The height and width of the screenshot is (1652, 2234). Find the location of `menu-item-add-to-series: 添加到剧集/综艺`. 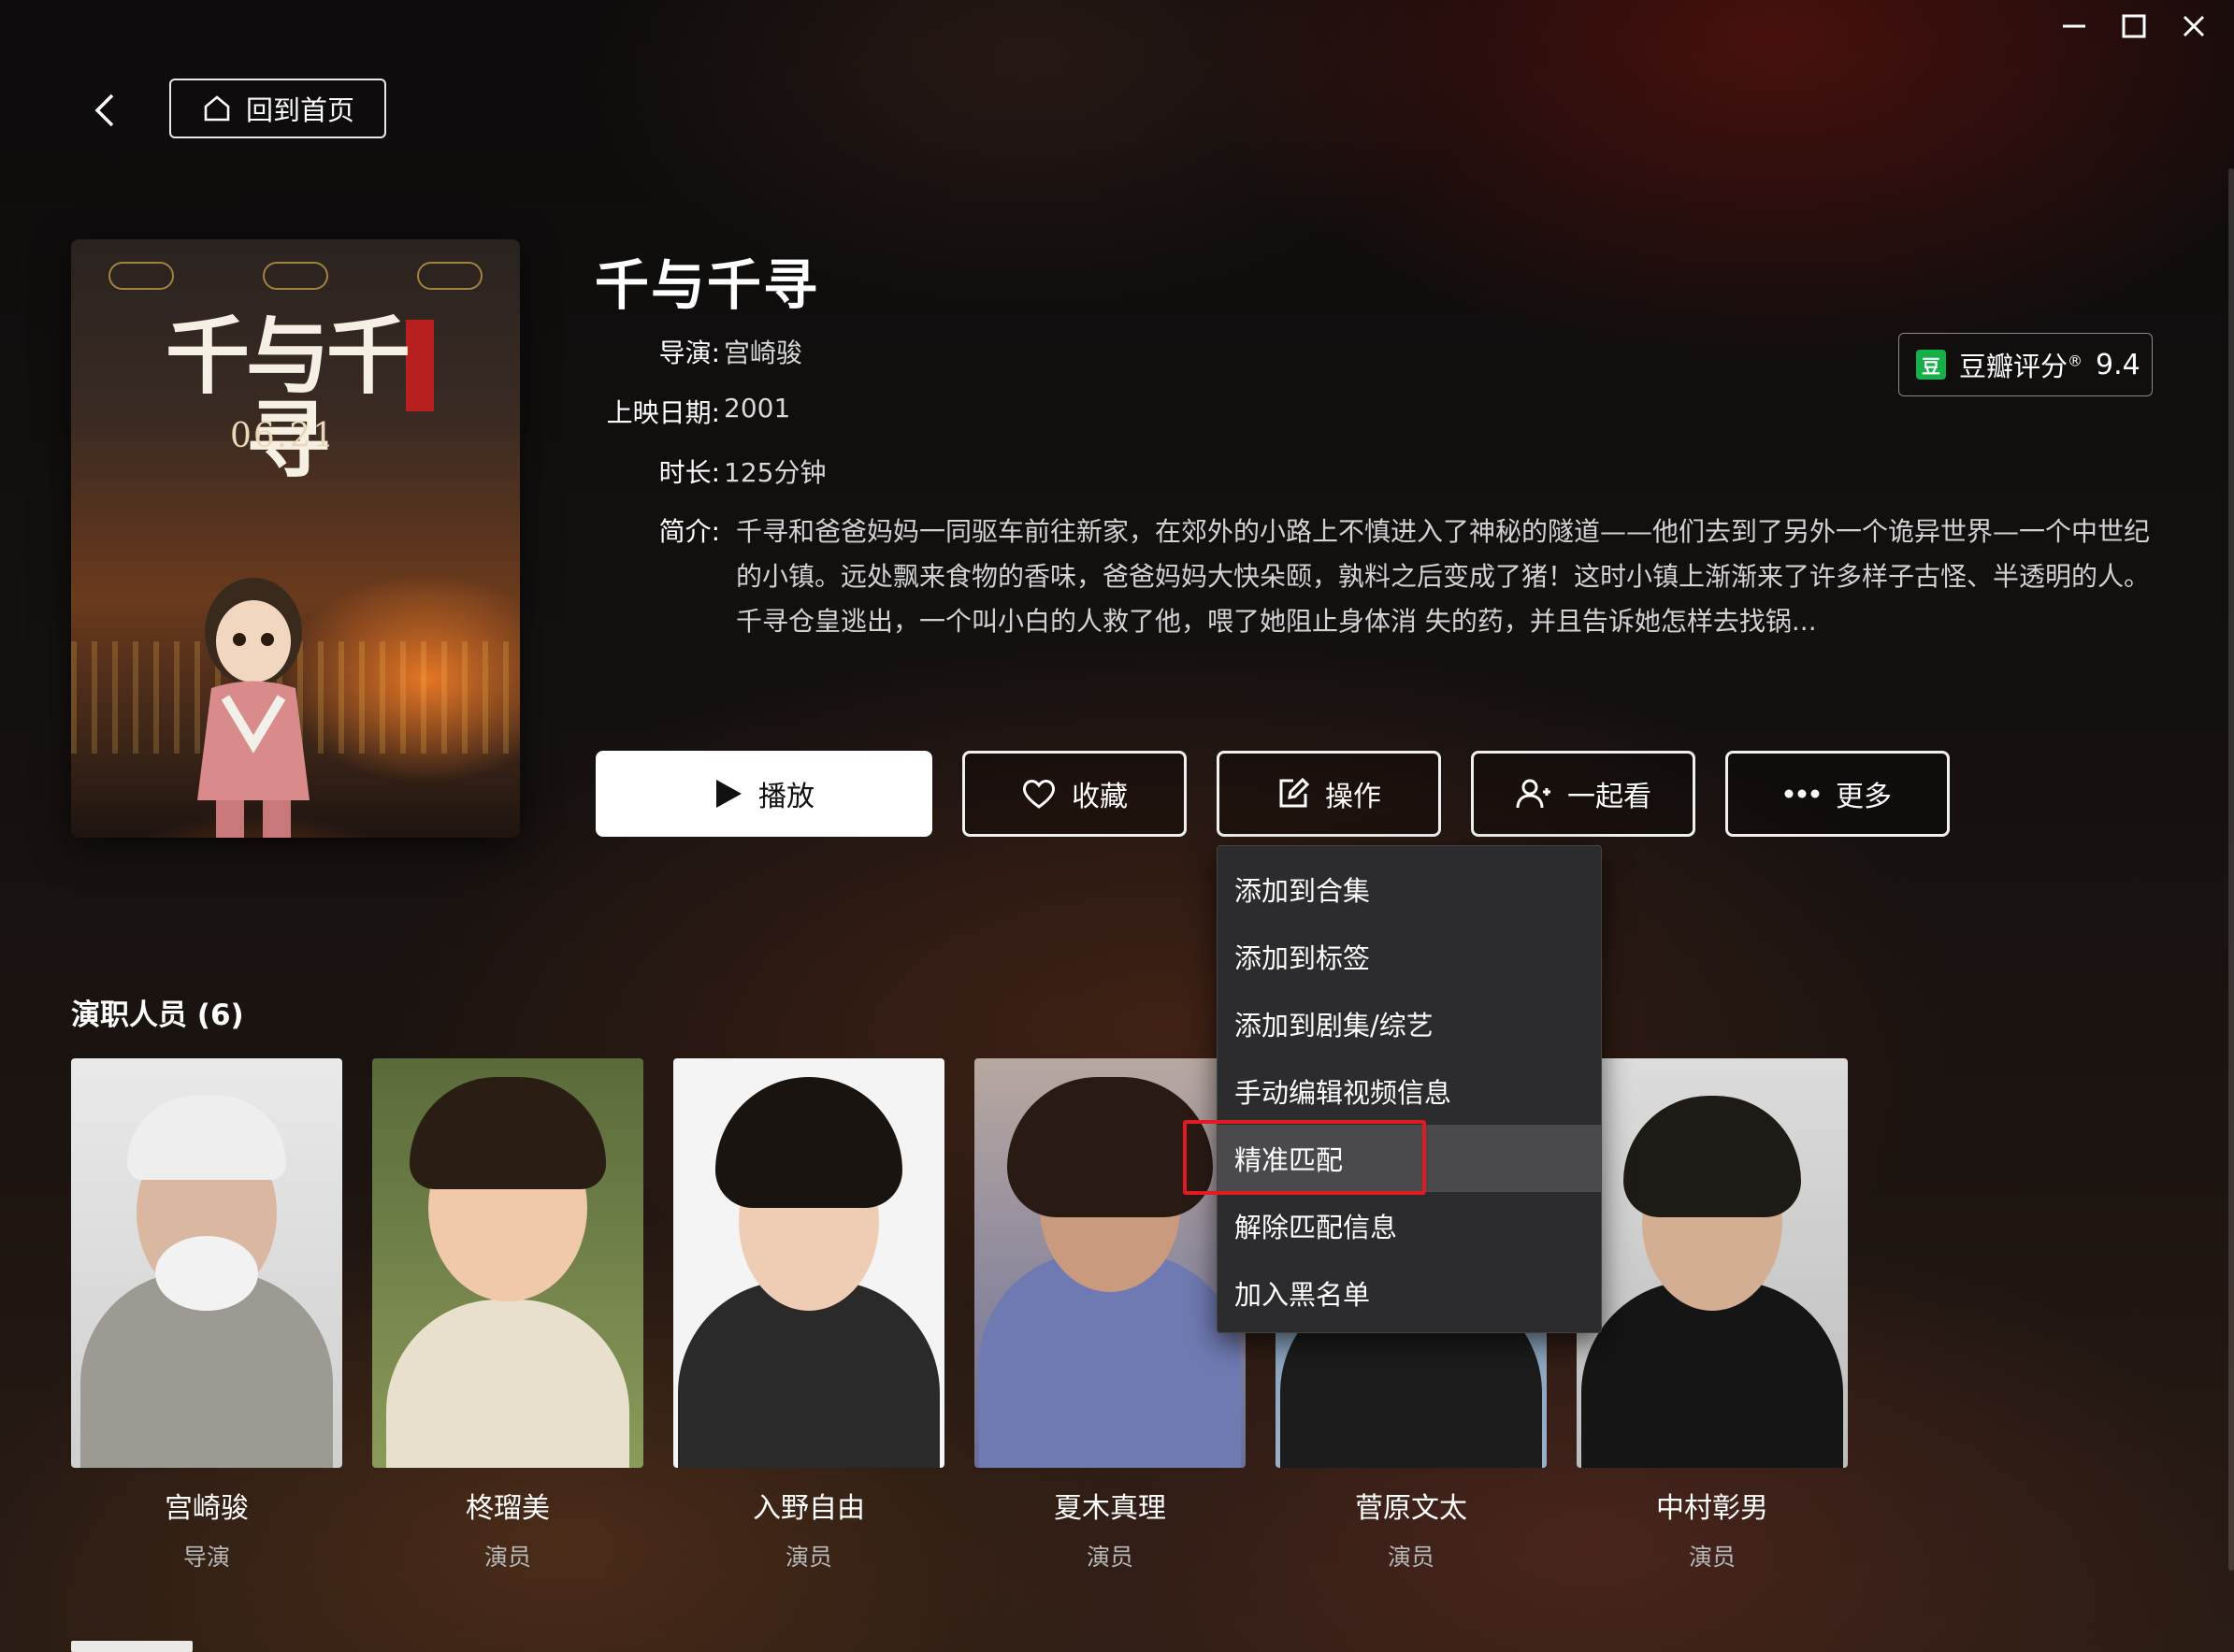

menu-item-add-to-series: 添加到剧集/综艺 is located at coordinates (1409, 1024).